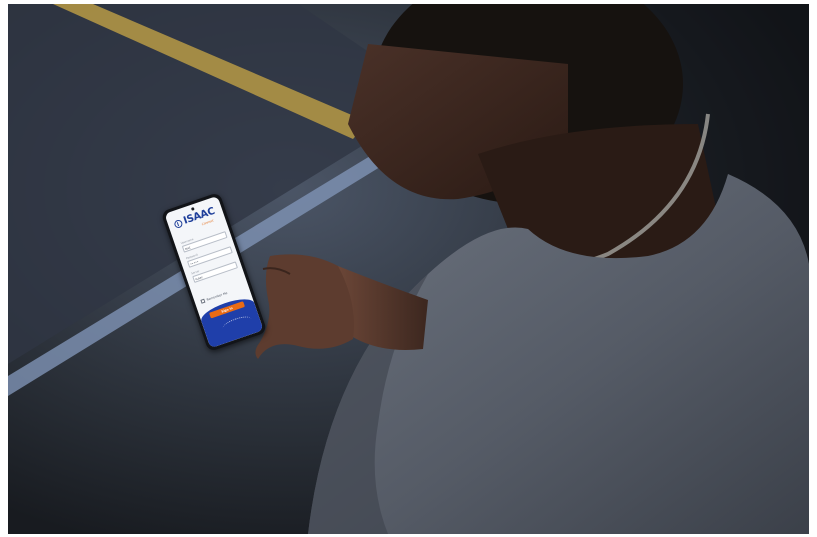 Image resolution: width=817 pixels, height=537 pixels. I want to click on remember-me: Remember Me, so click(214, 297).